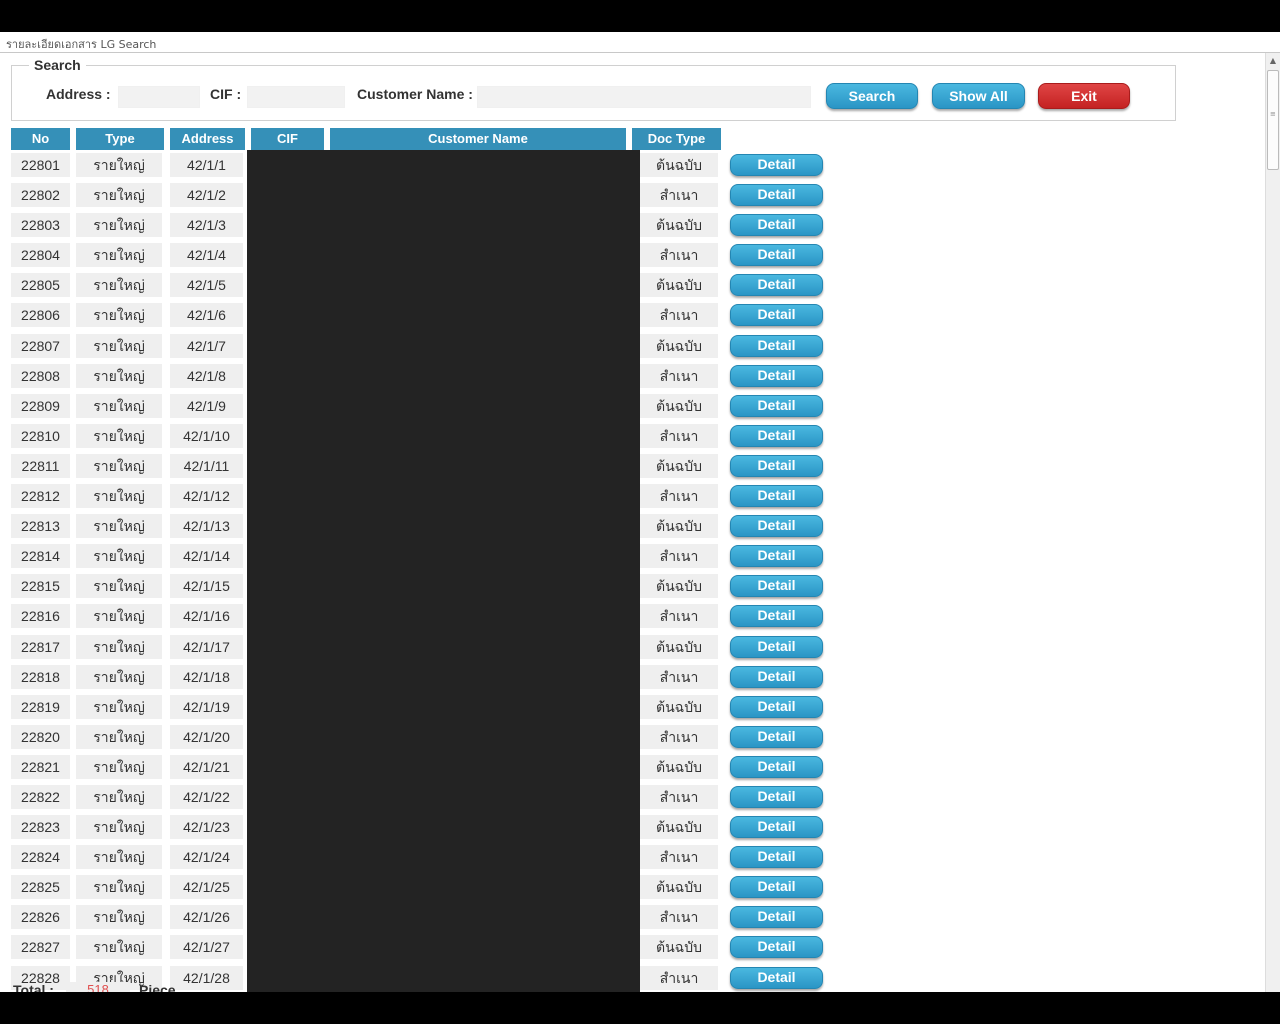 This screenshot has height=1024, width=1280. I want to click on cell-address: 42/1/10, so click(206, 435).